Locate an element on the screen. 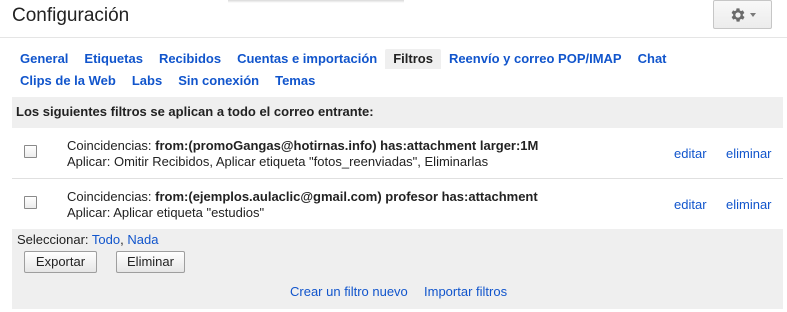 The width and height of the screenshot is (787, 312). select-label: Seleccionar: is located at coordinates (54, 239).